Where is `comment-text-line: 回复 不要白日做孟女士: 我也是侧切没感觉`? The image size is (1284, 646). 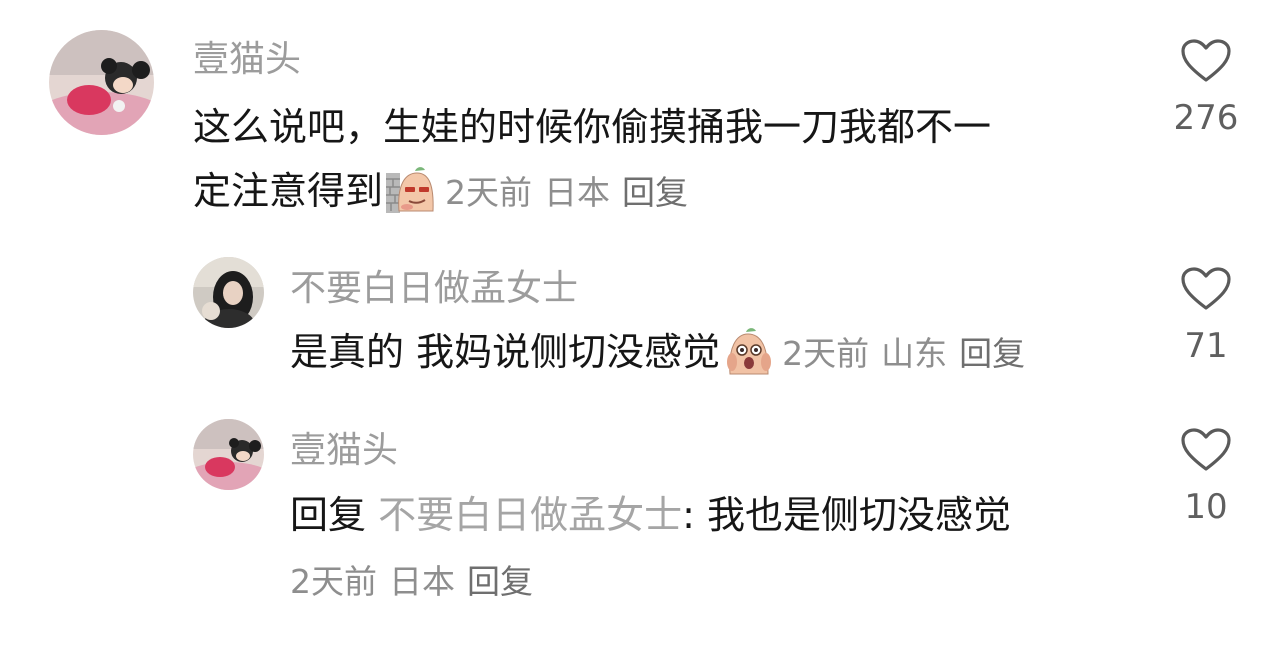 comment-text-line: 回复 不要白日做孟女士: 我也是侧切没感觉 is located at coordinates (650, 515).